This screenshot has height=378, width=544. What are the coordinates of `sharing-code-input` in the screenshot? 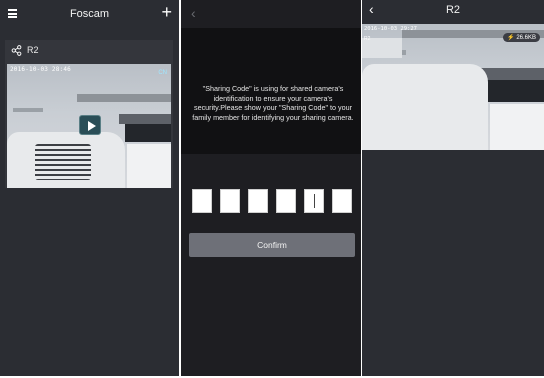 It's located at (272, 201).